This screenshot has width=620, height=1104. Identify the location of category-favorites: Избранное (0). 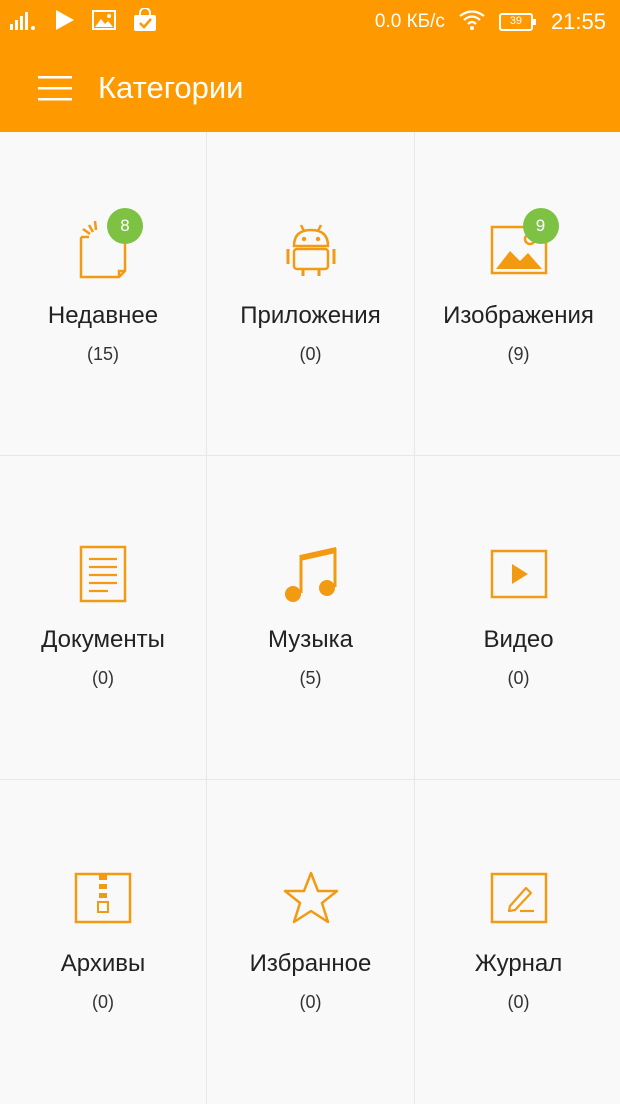
(310, 942).